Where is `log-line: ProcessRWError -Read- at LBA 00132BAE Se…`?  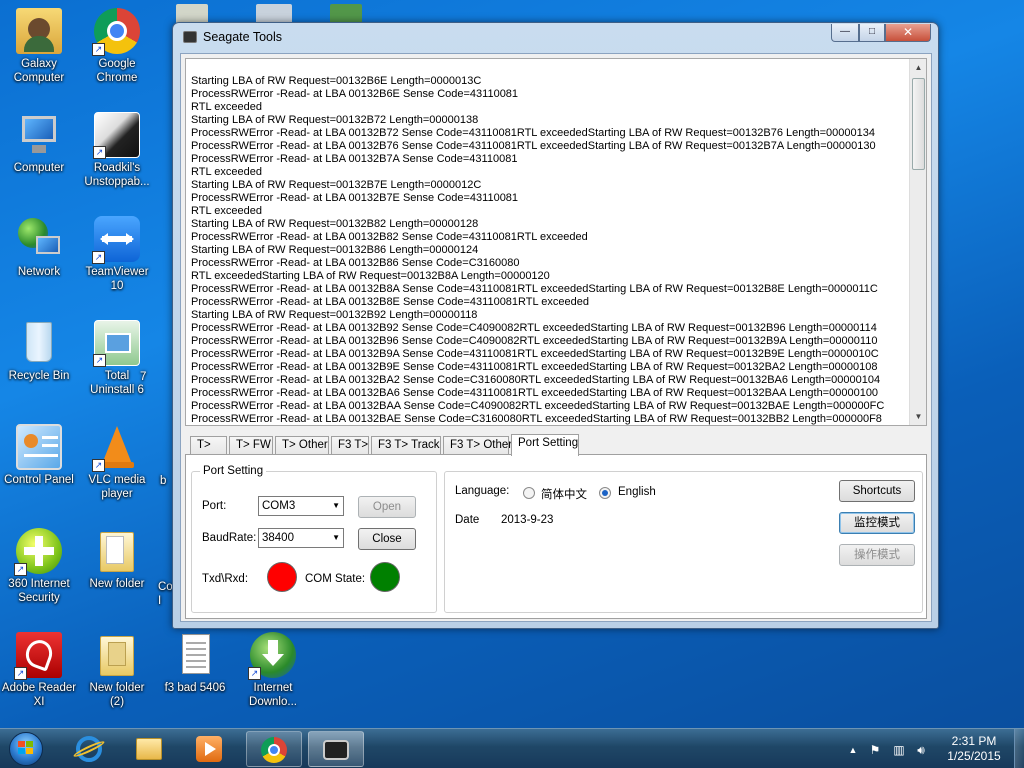
log-line: ProcessRWError -Read- at LBA 00132BAE Se… is located at coordinates (536, 419).